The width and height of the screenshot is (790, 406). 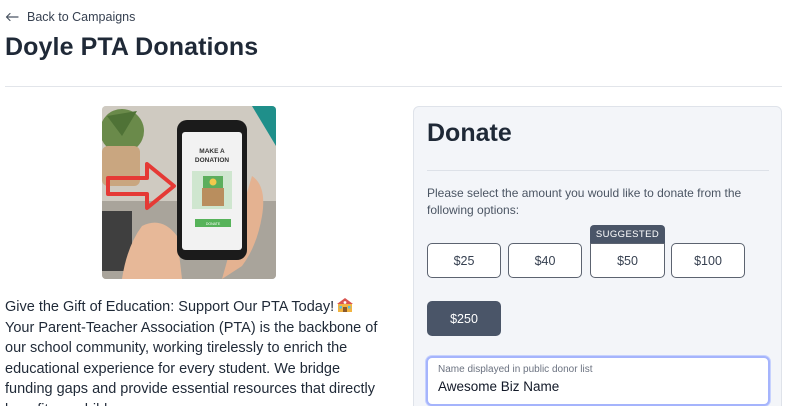 I want to click on back-link-label: Back to Campaigns, so click(x=81, y=17).